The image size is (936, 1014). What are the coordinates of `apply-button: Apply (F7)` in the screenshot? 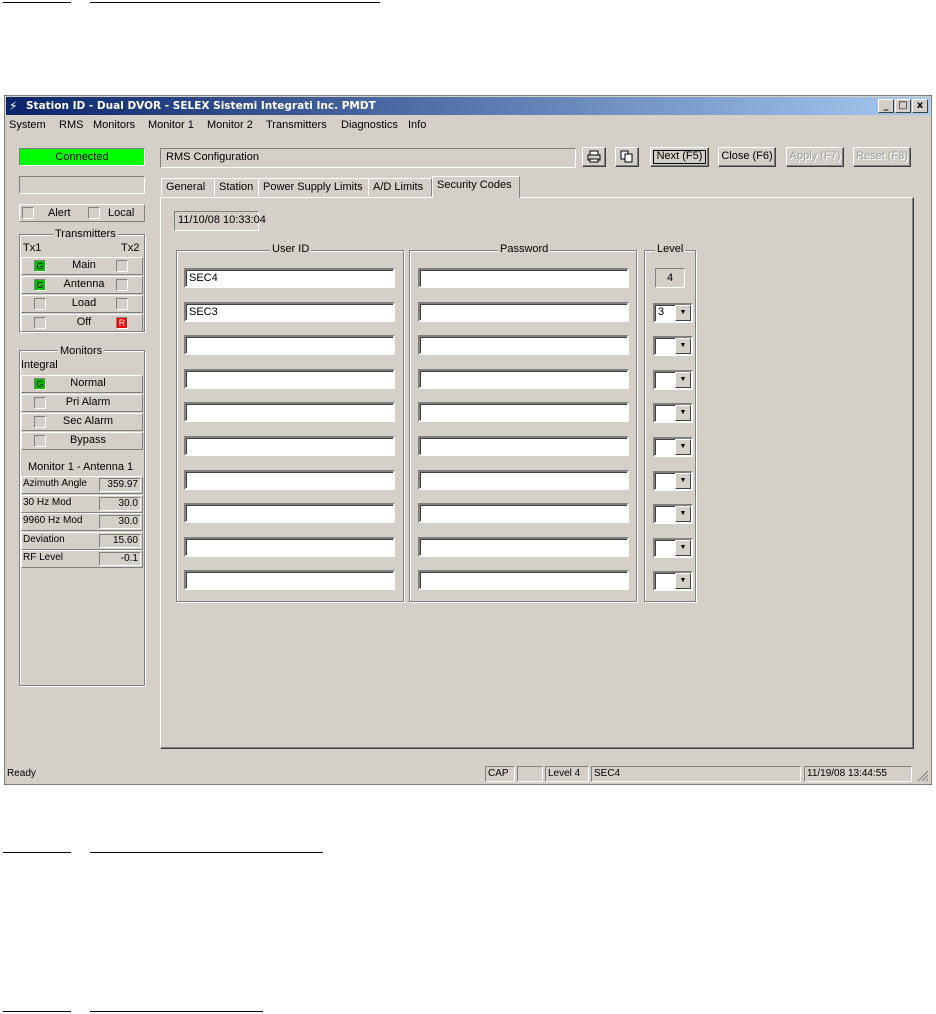 It's located at (815, 157).